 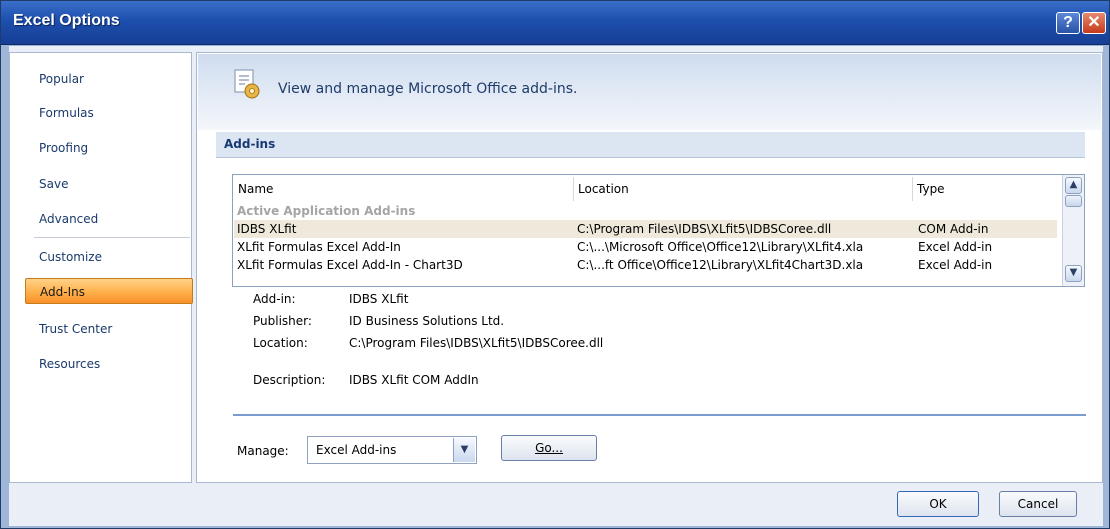 I want to click on row-name: IDBS XLfit, so click(x=267, y=229).